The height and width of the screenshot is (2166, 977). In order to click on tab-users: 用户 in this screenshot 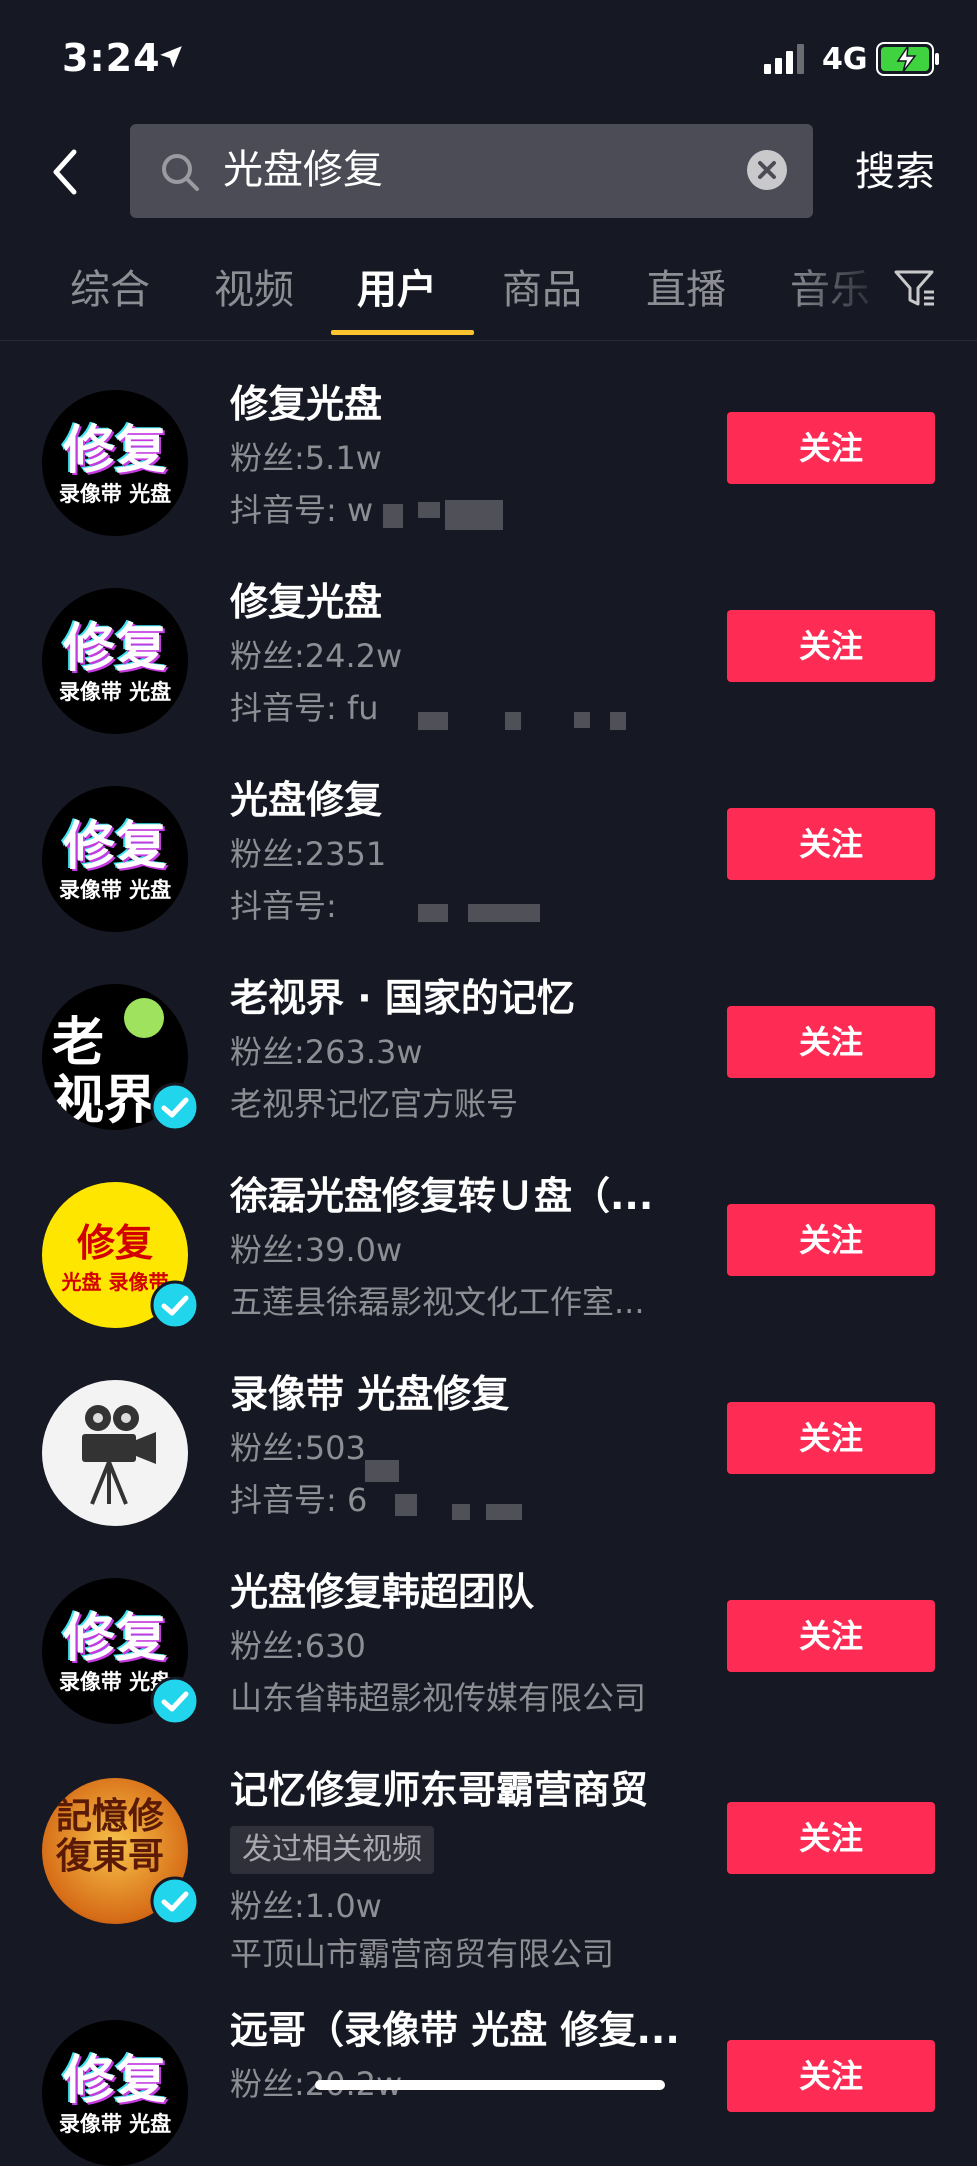, I will do `click(397, 290)`.